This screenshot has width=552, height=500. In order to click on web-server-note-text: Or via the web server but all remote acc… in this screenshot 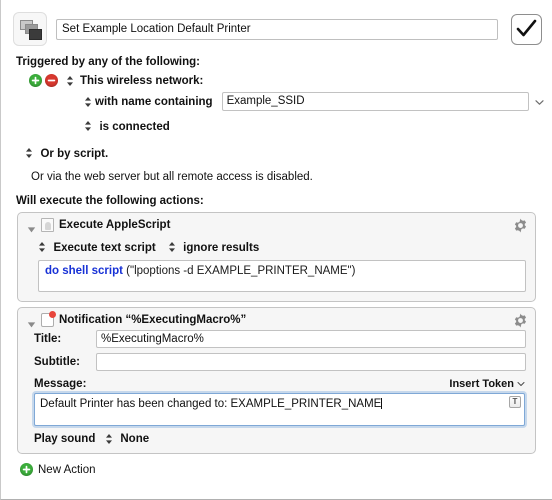, I will do `click(172, 177)`.